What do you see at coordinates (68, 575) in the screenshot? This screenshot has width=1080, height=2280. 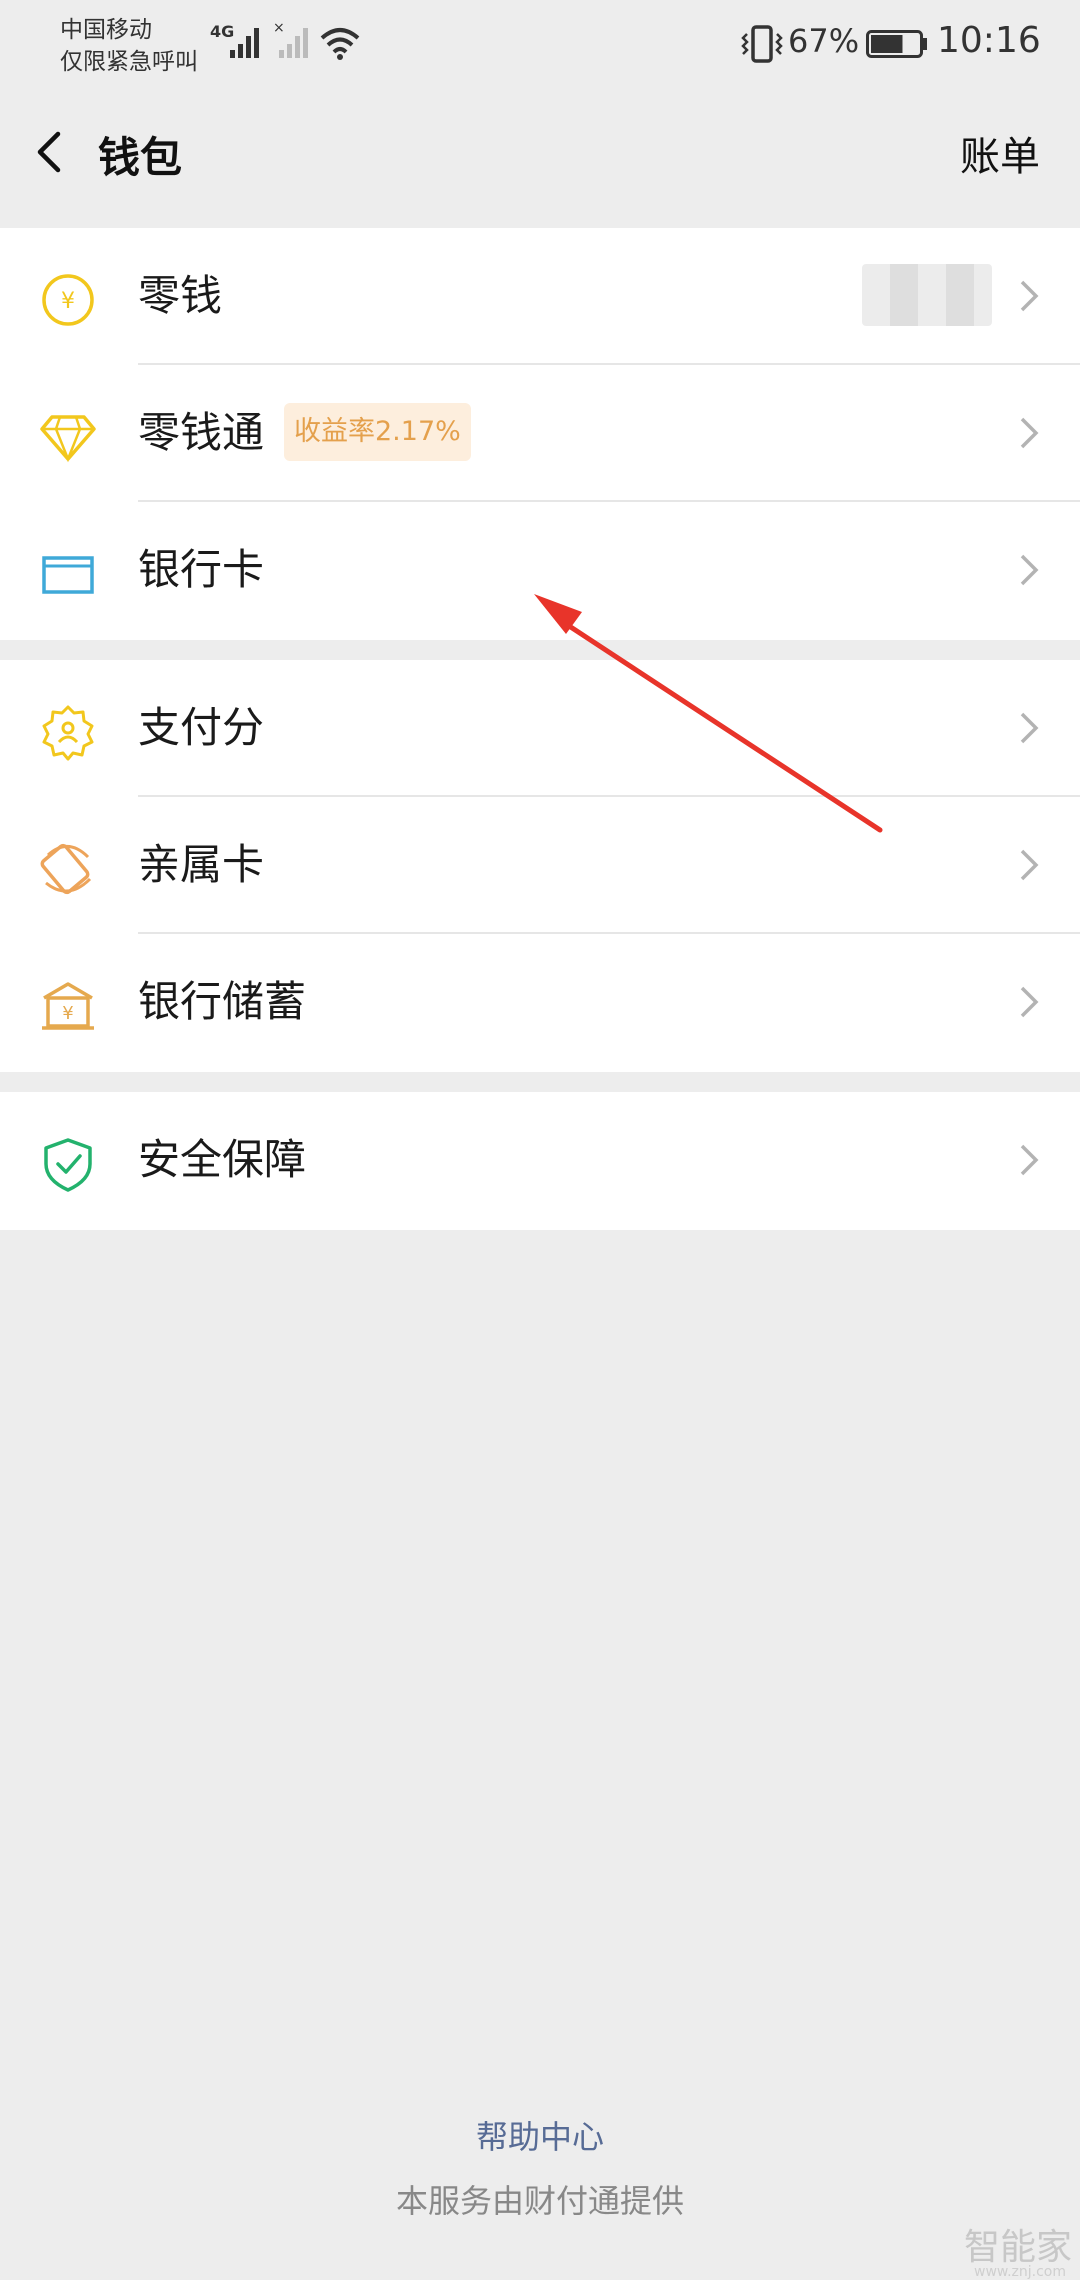 I see `bank-card-icon` at bounding box center [68, 575].